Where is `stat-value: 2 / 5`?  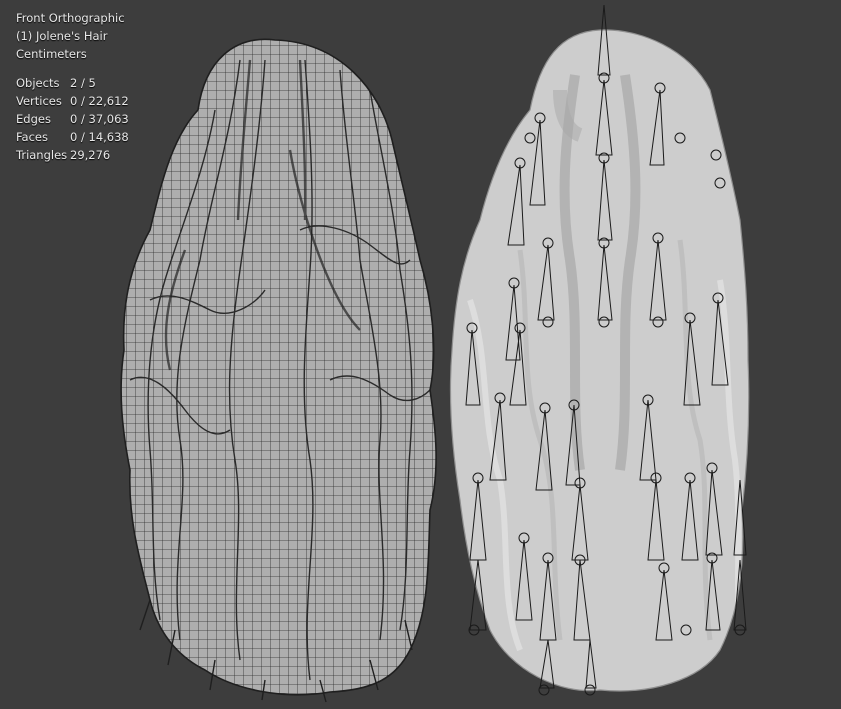 stat-value: 2 / 5 is located at coordinates (83, 83).